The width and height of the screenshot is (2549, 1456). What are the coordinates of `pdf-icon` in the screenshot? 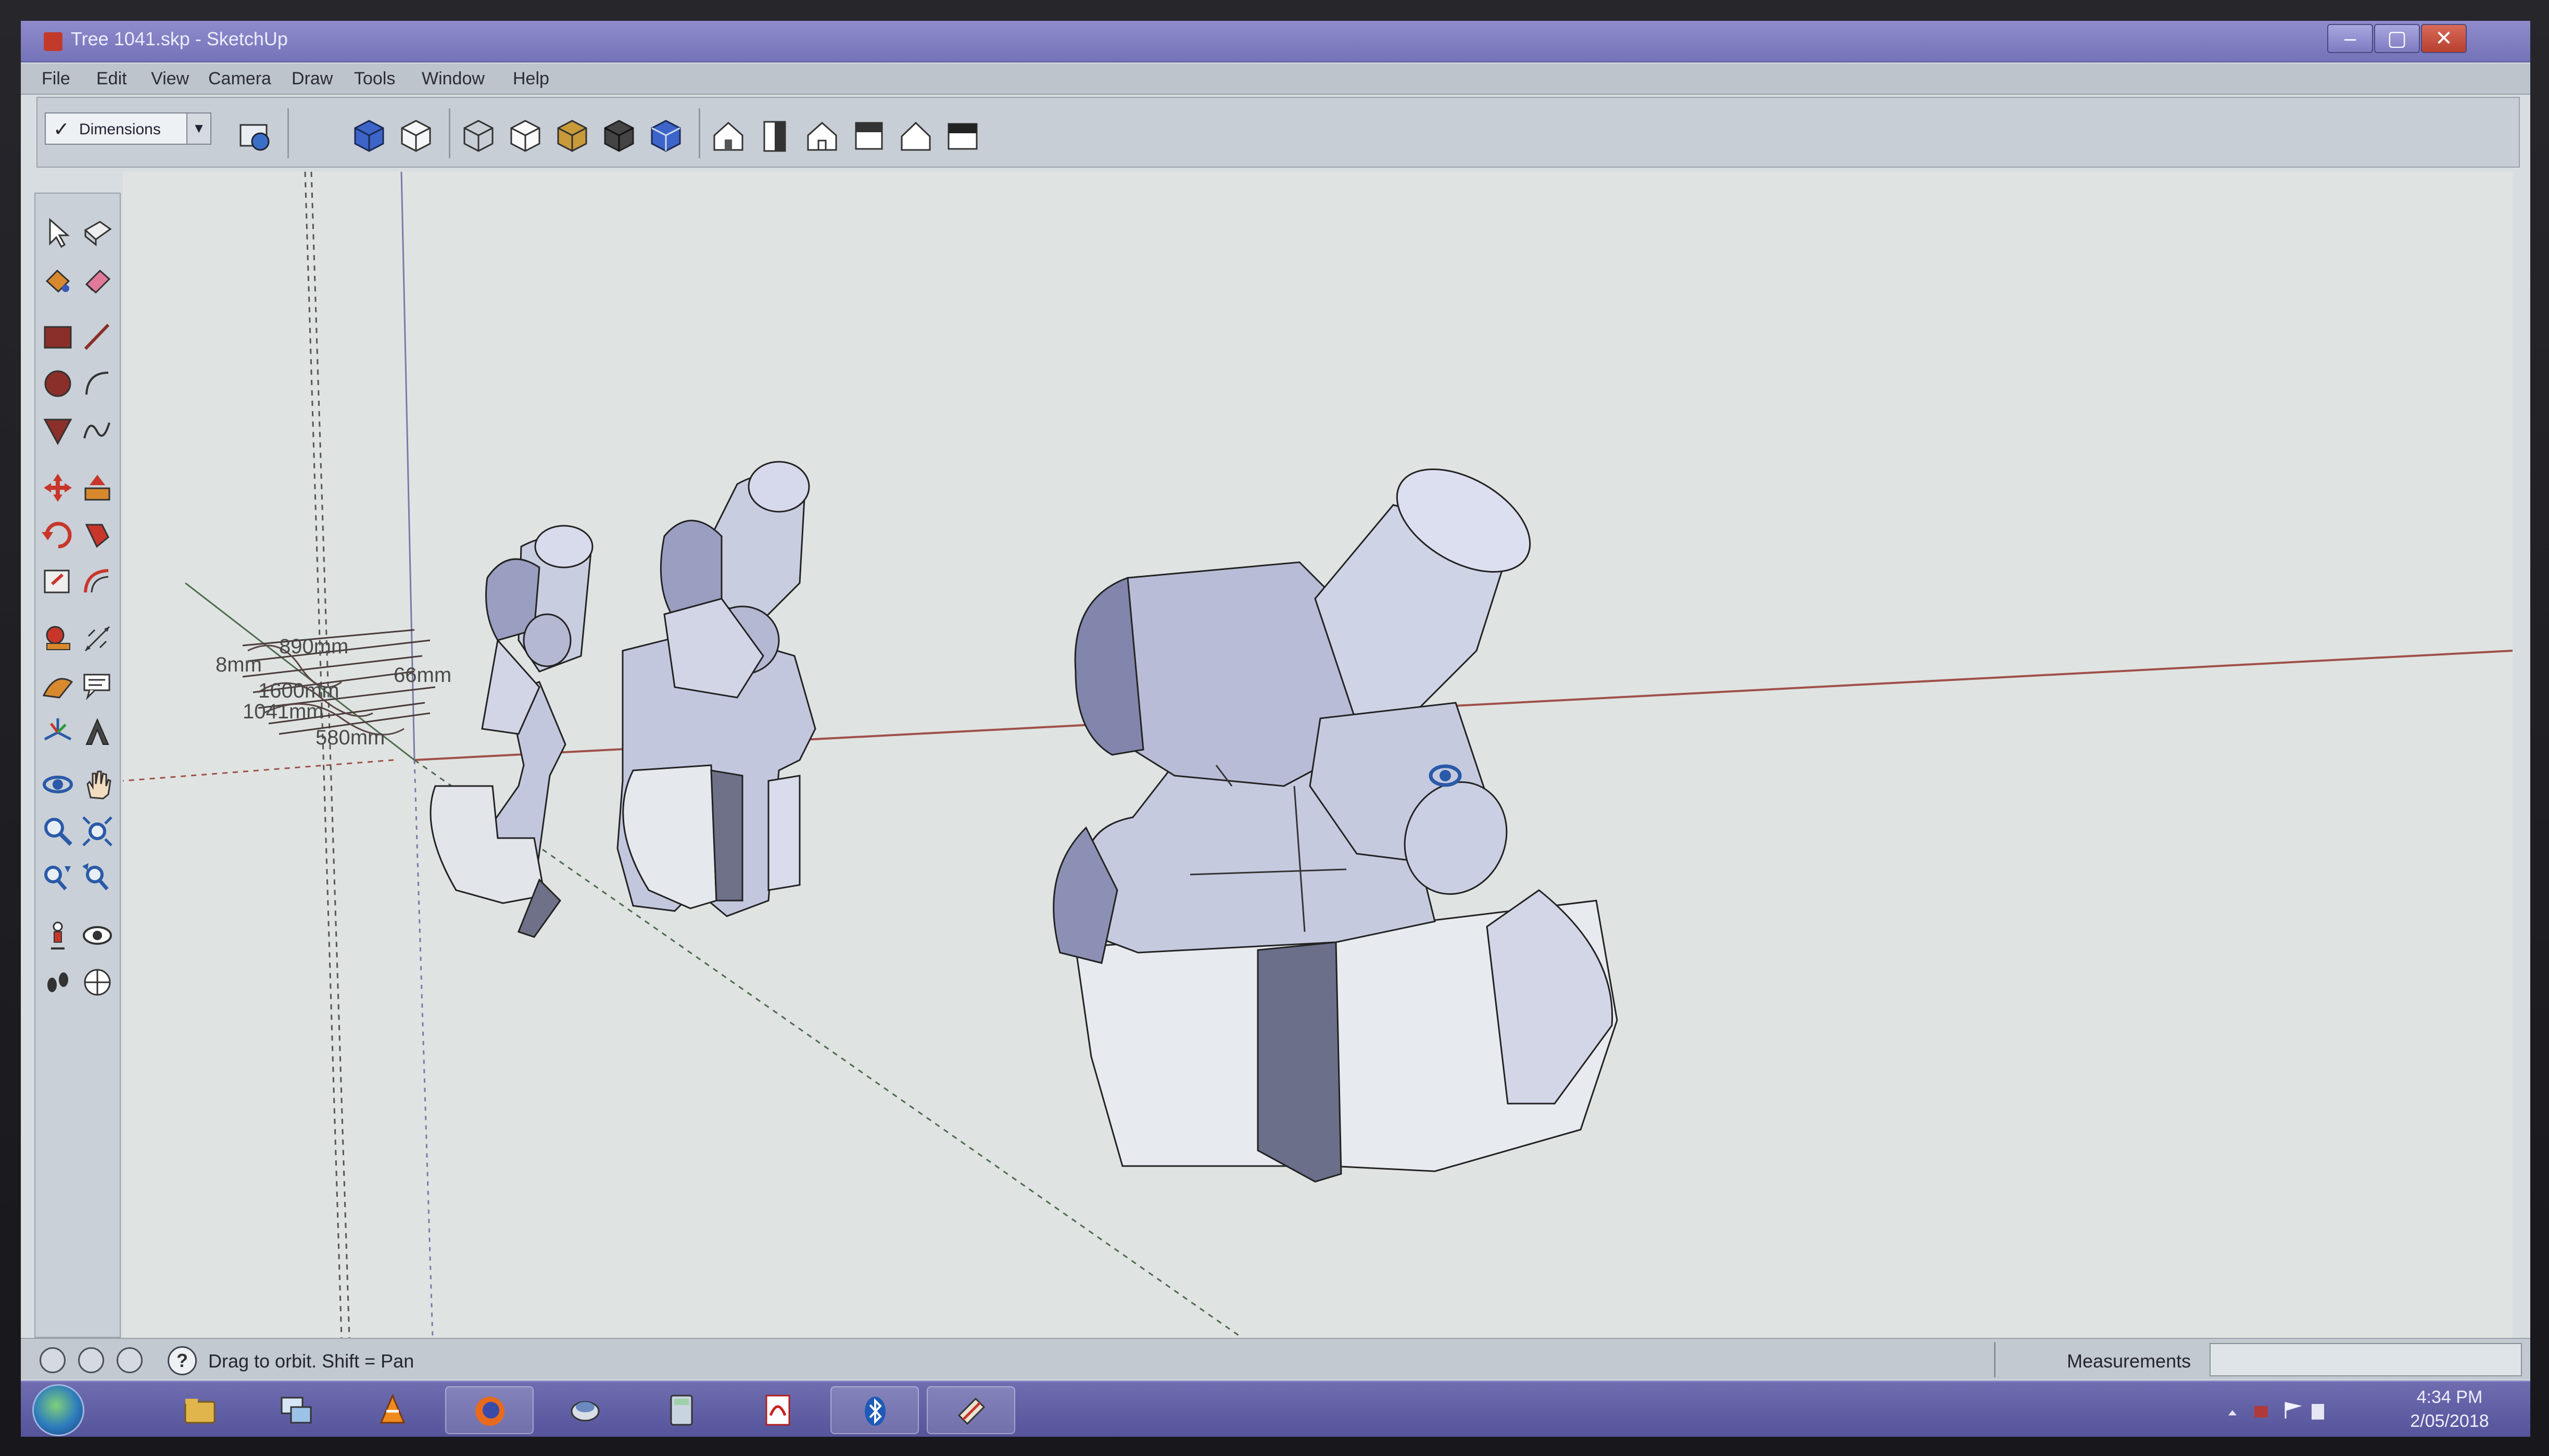 It's located at (778, 1410).